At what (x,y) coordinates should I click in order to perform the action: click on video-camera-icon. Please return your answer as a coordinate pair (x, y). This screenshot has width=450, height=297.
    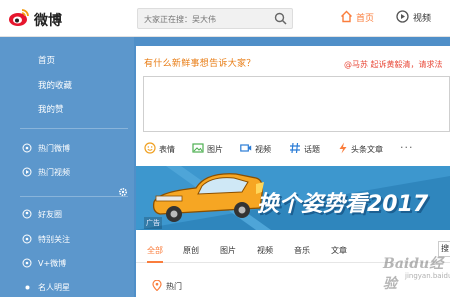
    Looking at the image, I should click on (246, 148).